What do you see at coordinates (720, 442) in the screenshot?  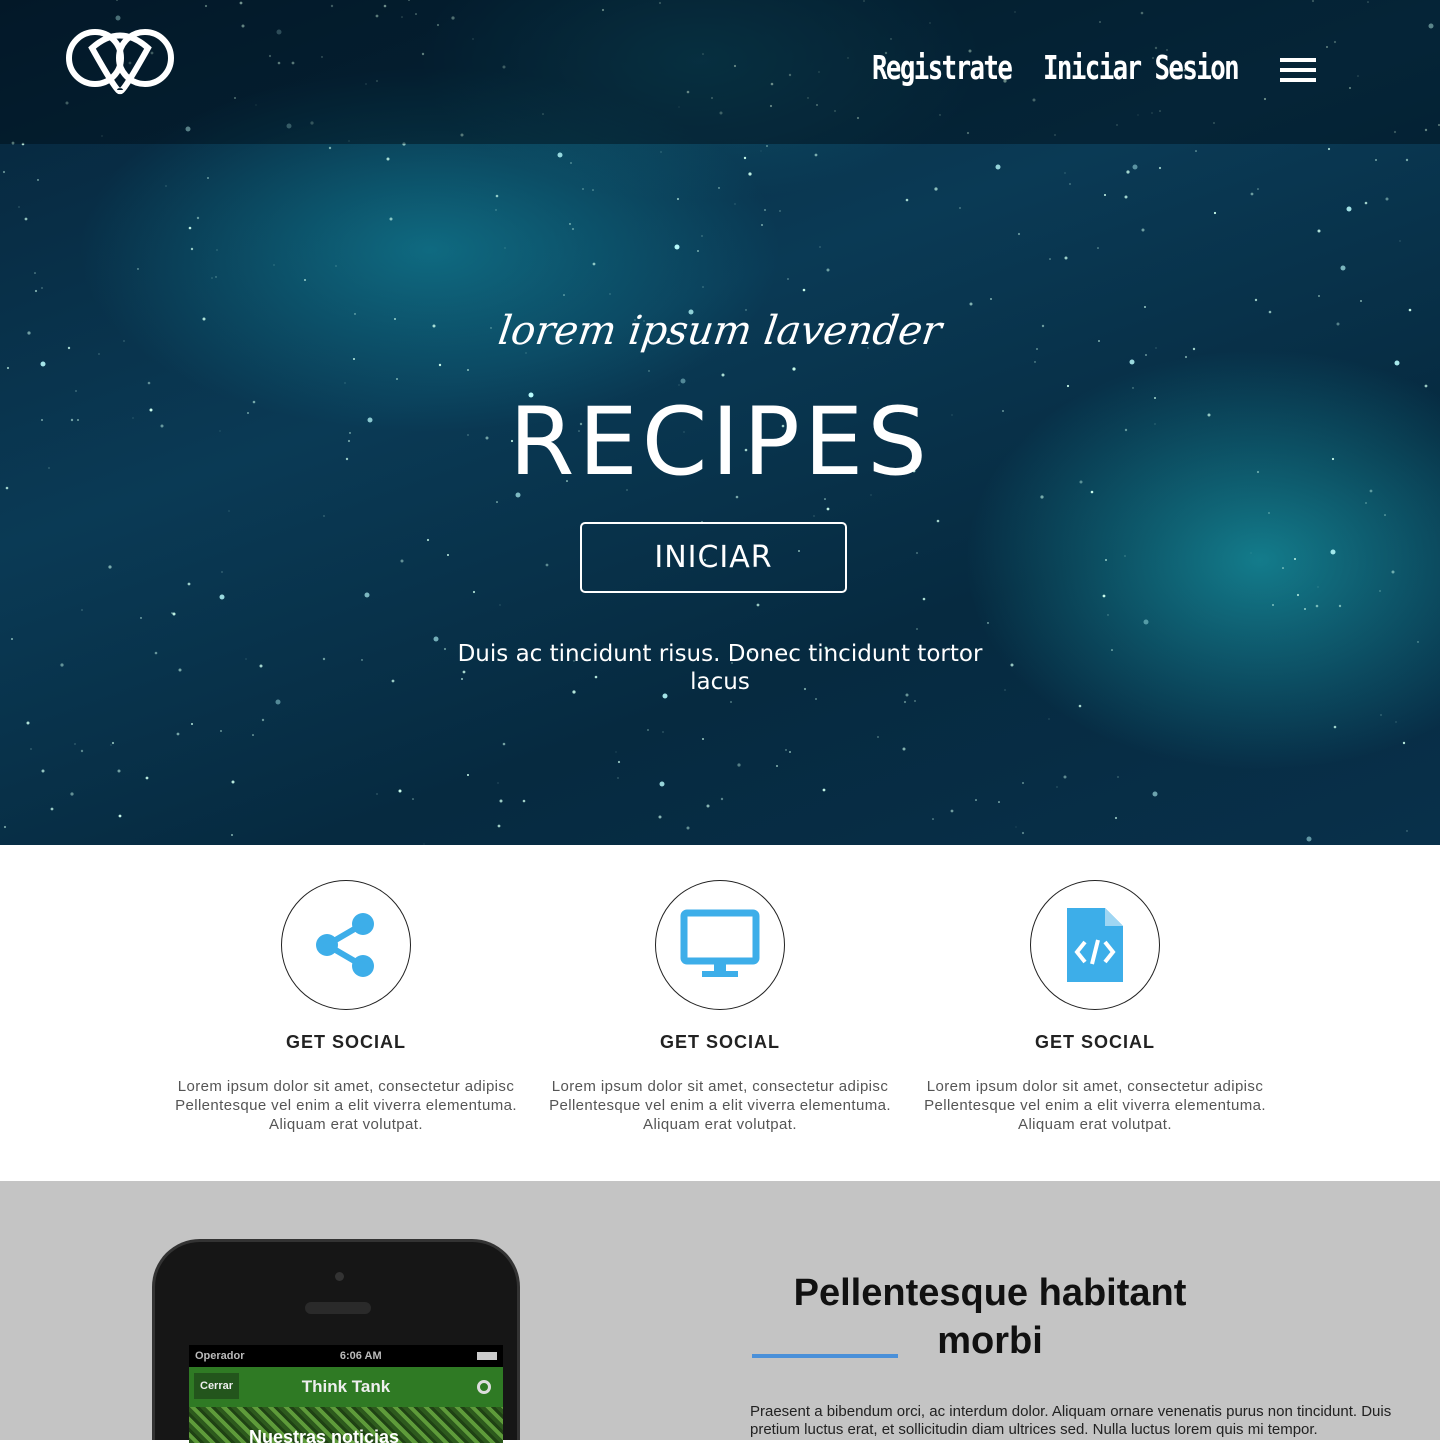 I see `hero-title: RECIPES` at bounding box center [720, 442].